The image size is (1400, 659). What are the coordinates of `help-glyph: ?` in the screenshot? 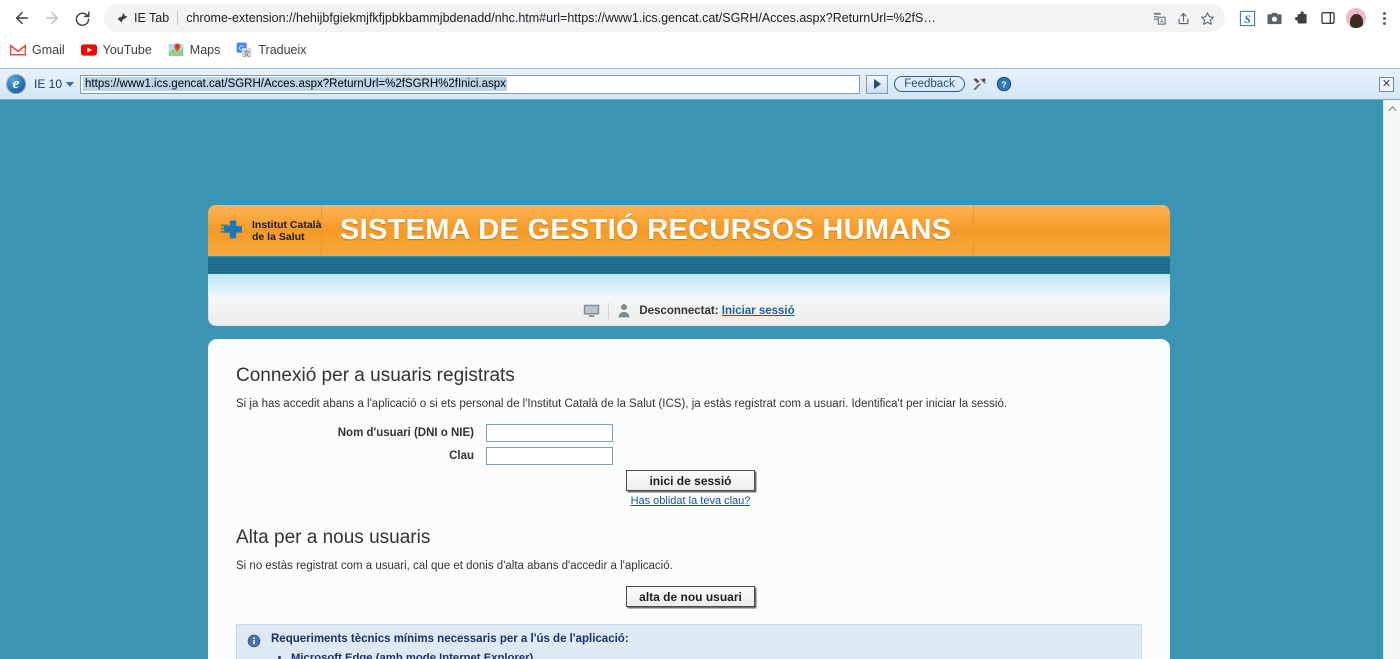 It's located at (1003, 84).